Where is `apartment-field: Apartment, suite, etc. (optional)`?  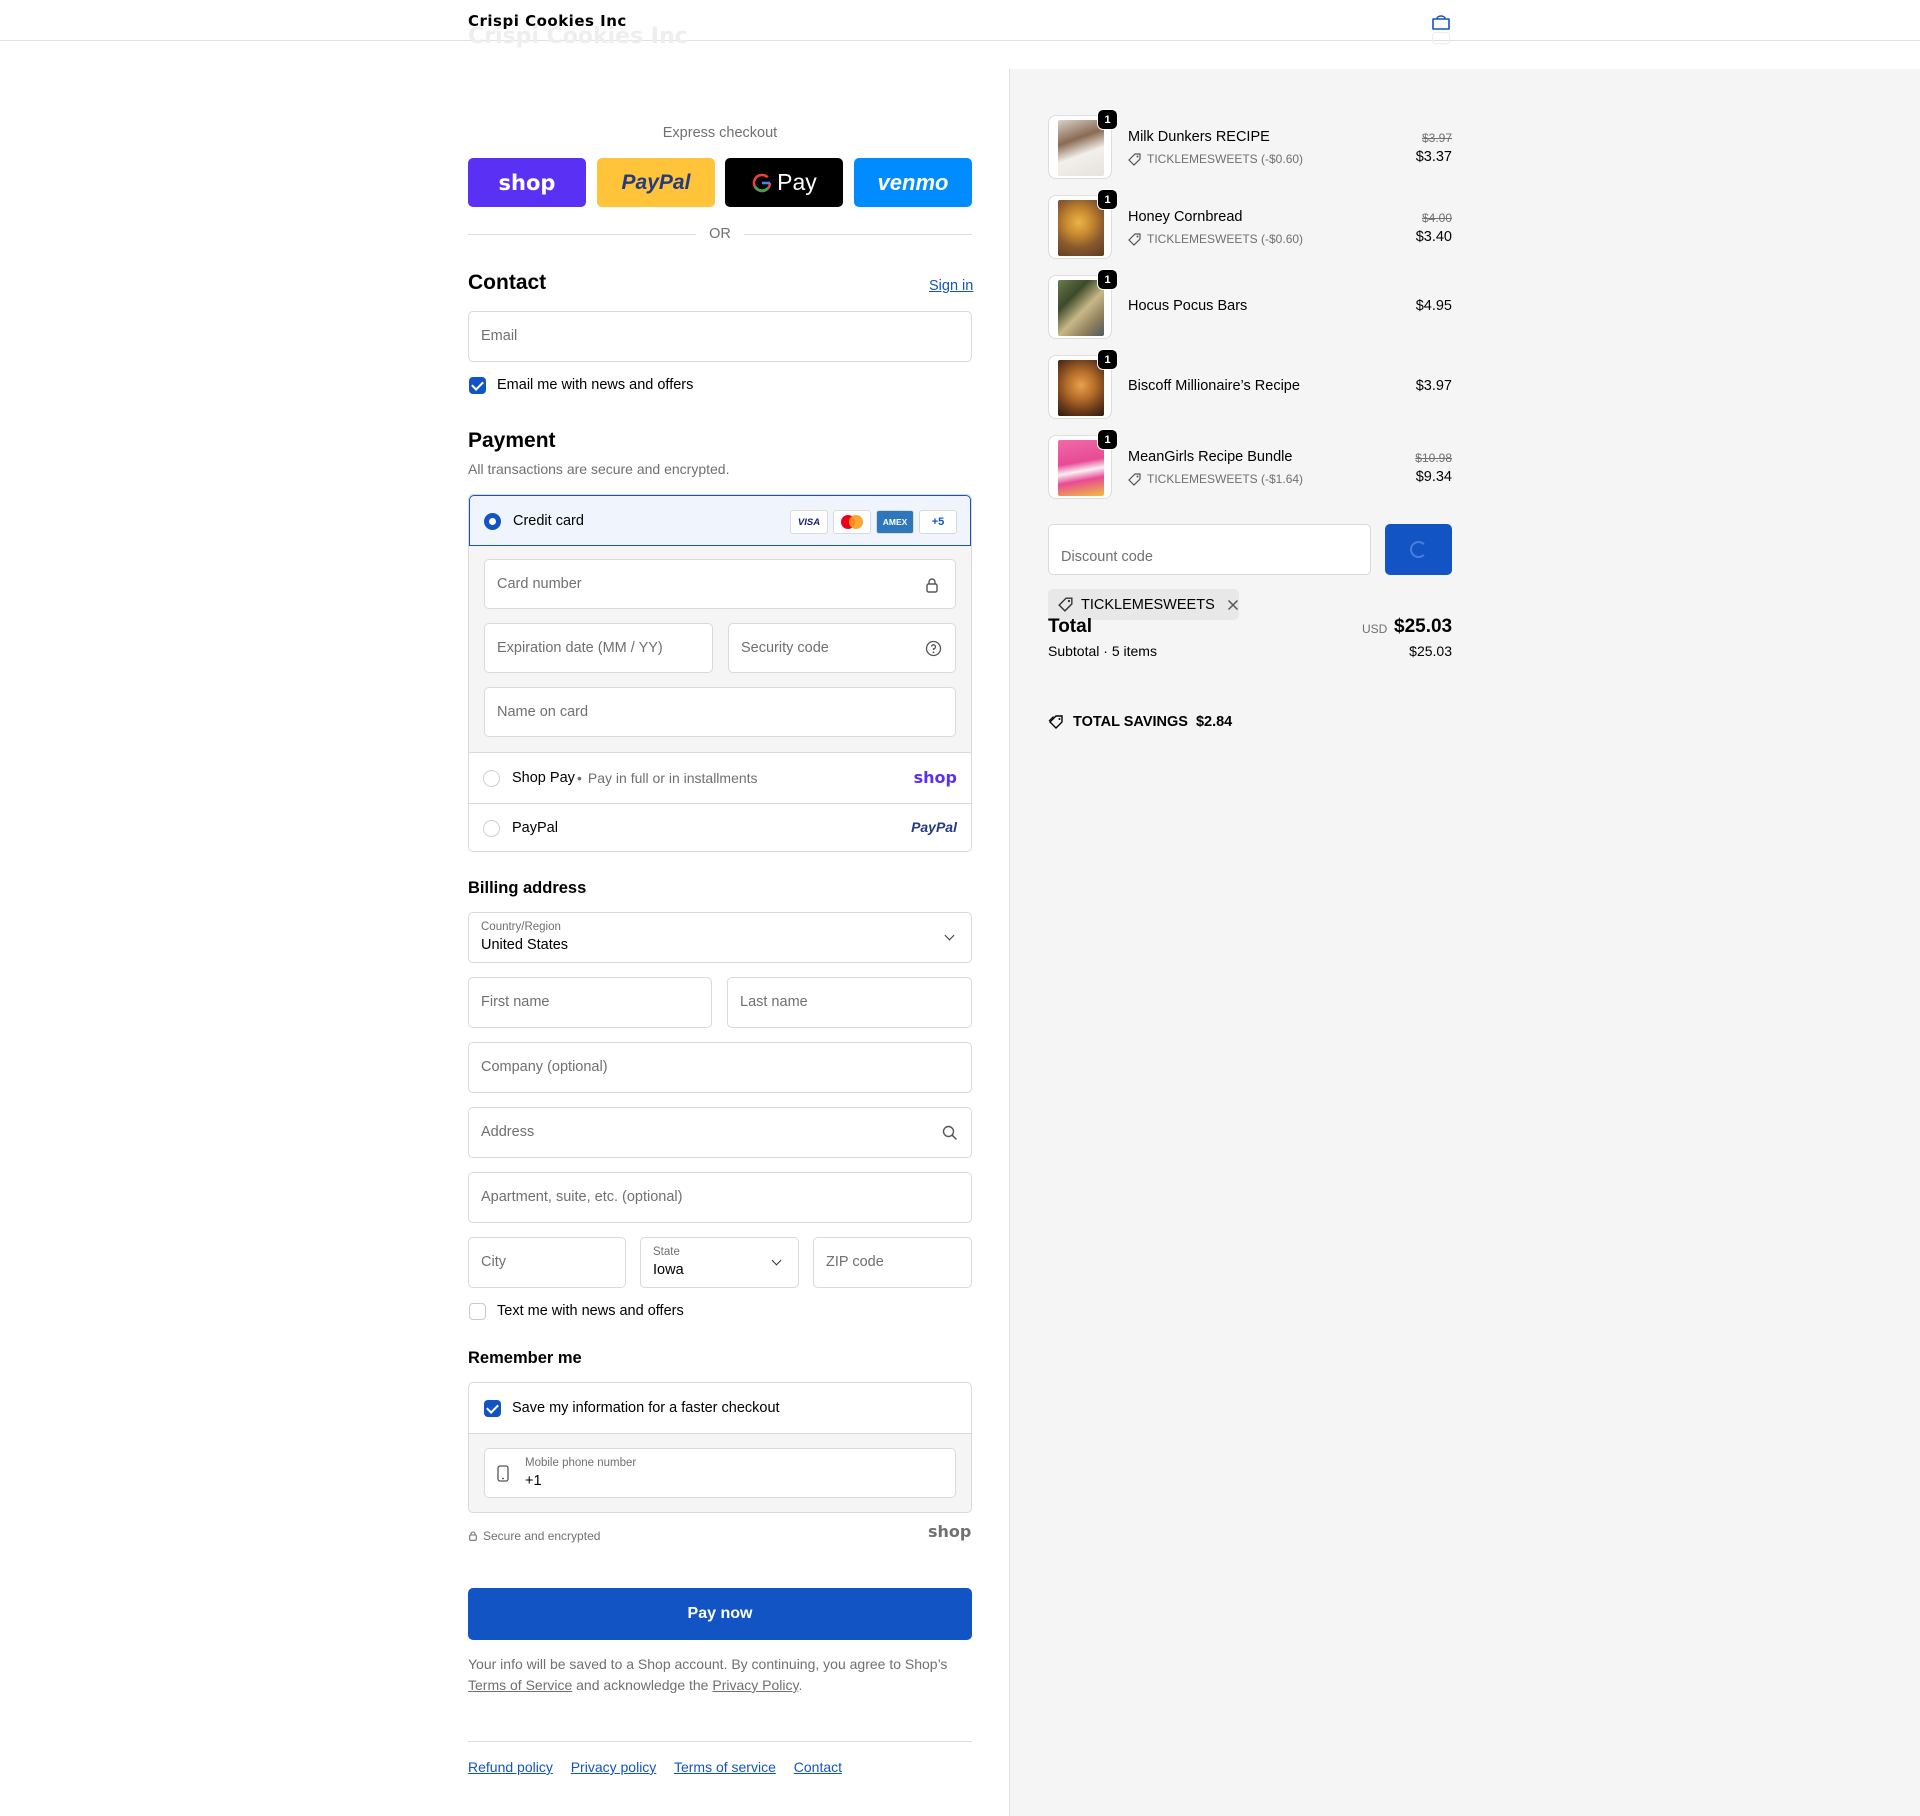
apartment-field: Apartment, suite, etc. (optional) is located at coordinates (720, 1197).